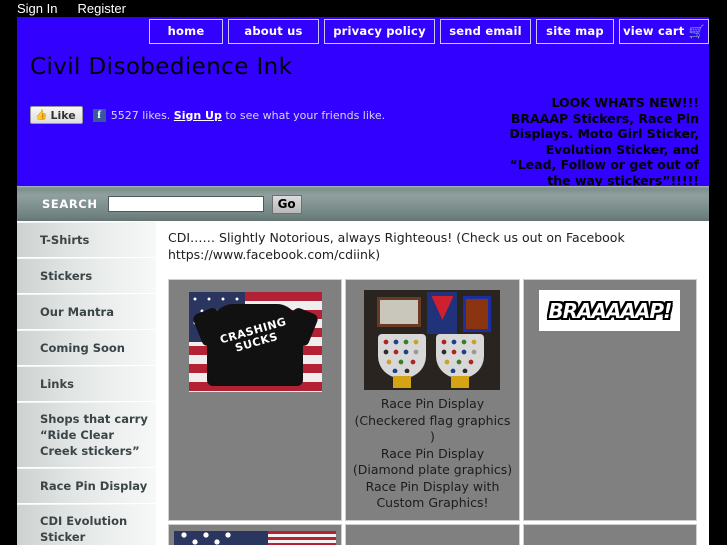 The image size is (727, 545). I want to click on nav-item-view-cart: view cart 🛒, so click(664, 31).